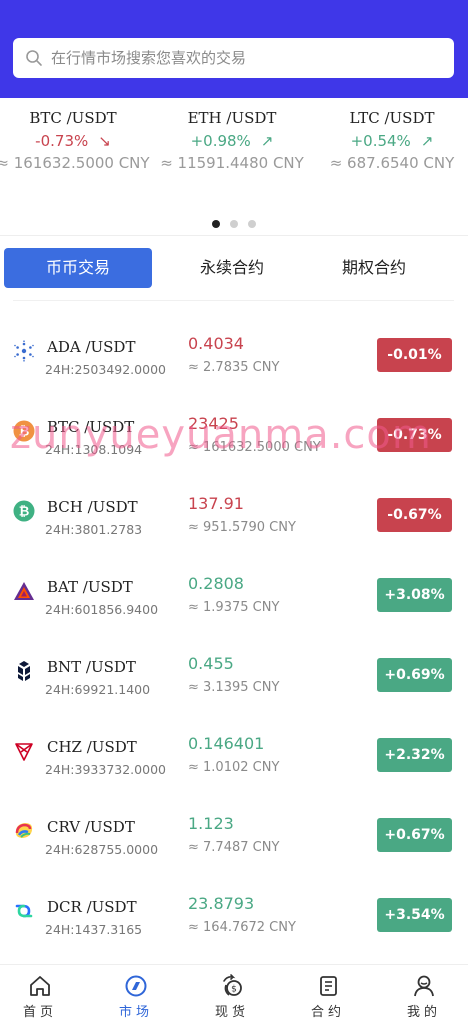 This screenshot has width=468, height=1024. I want to click on nav-spot: $ 现货, so click(232, 996).